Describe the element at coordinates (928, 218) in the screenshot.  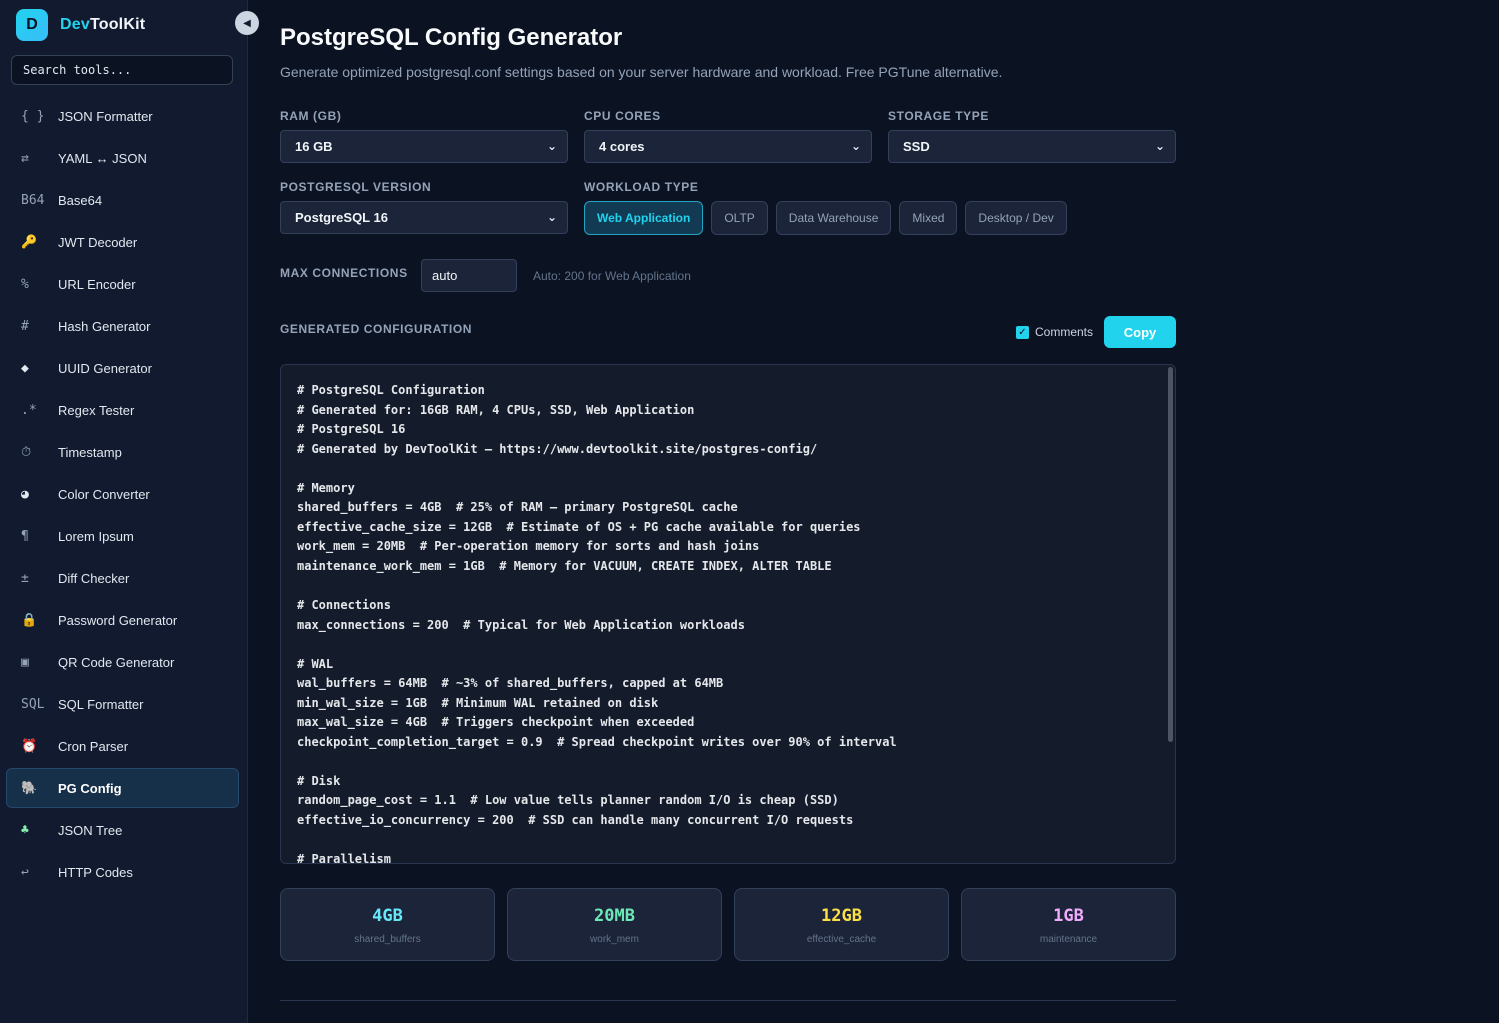
I see `workload-mixed-button: Mixed` at that location.